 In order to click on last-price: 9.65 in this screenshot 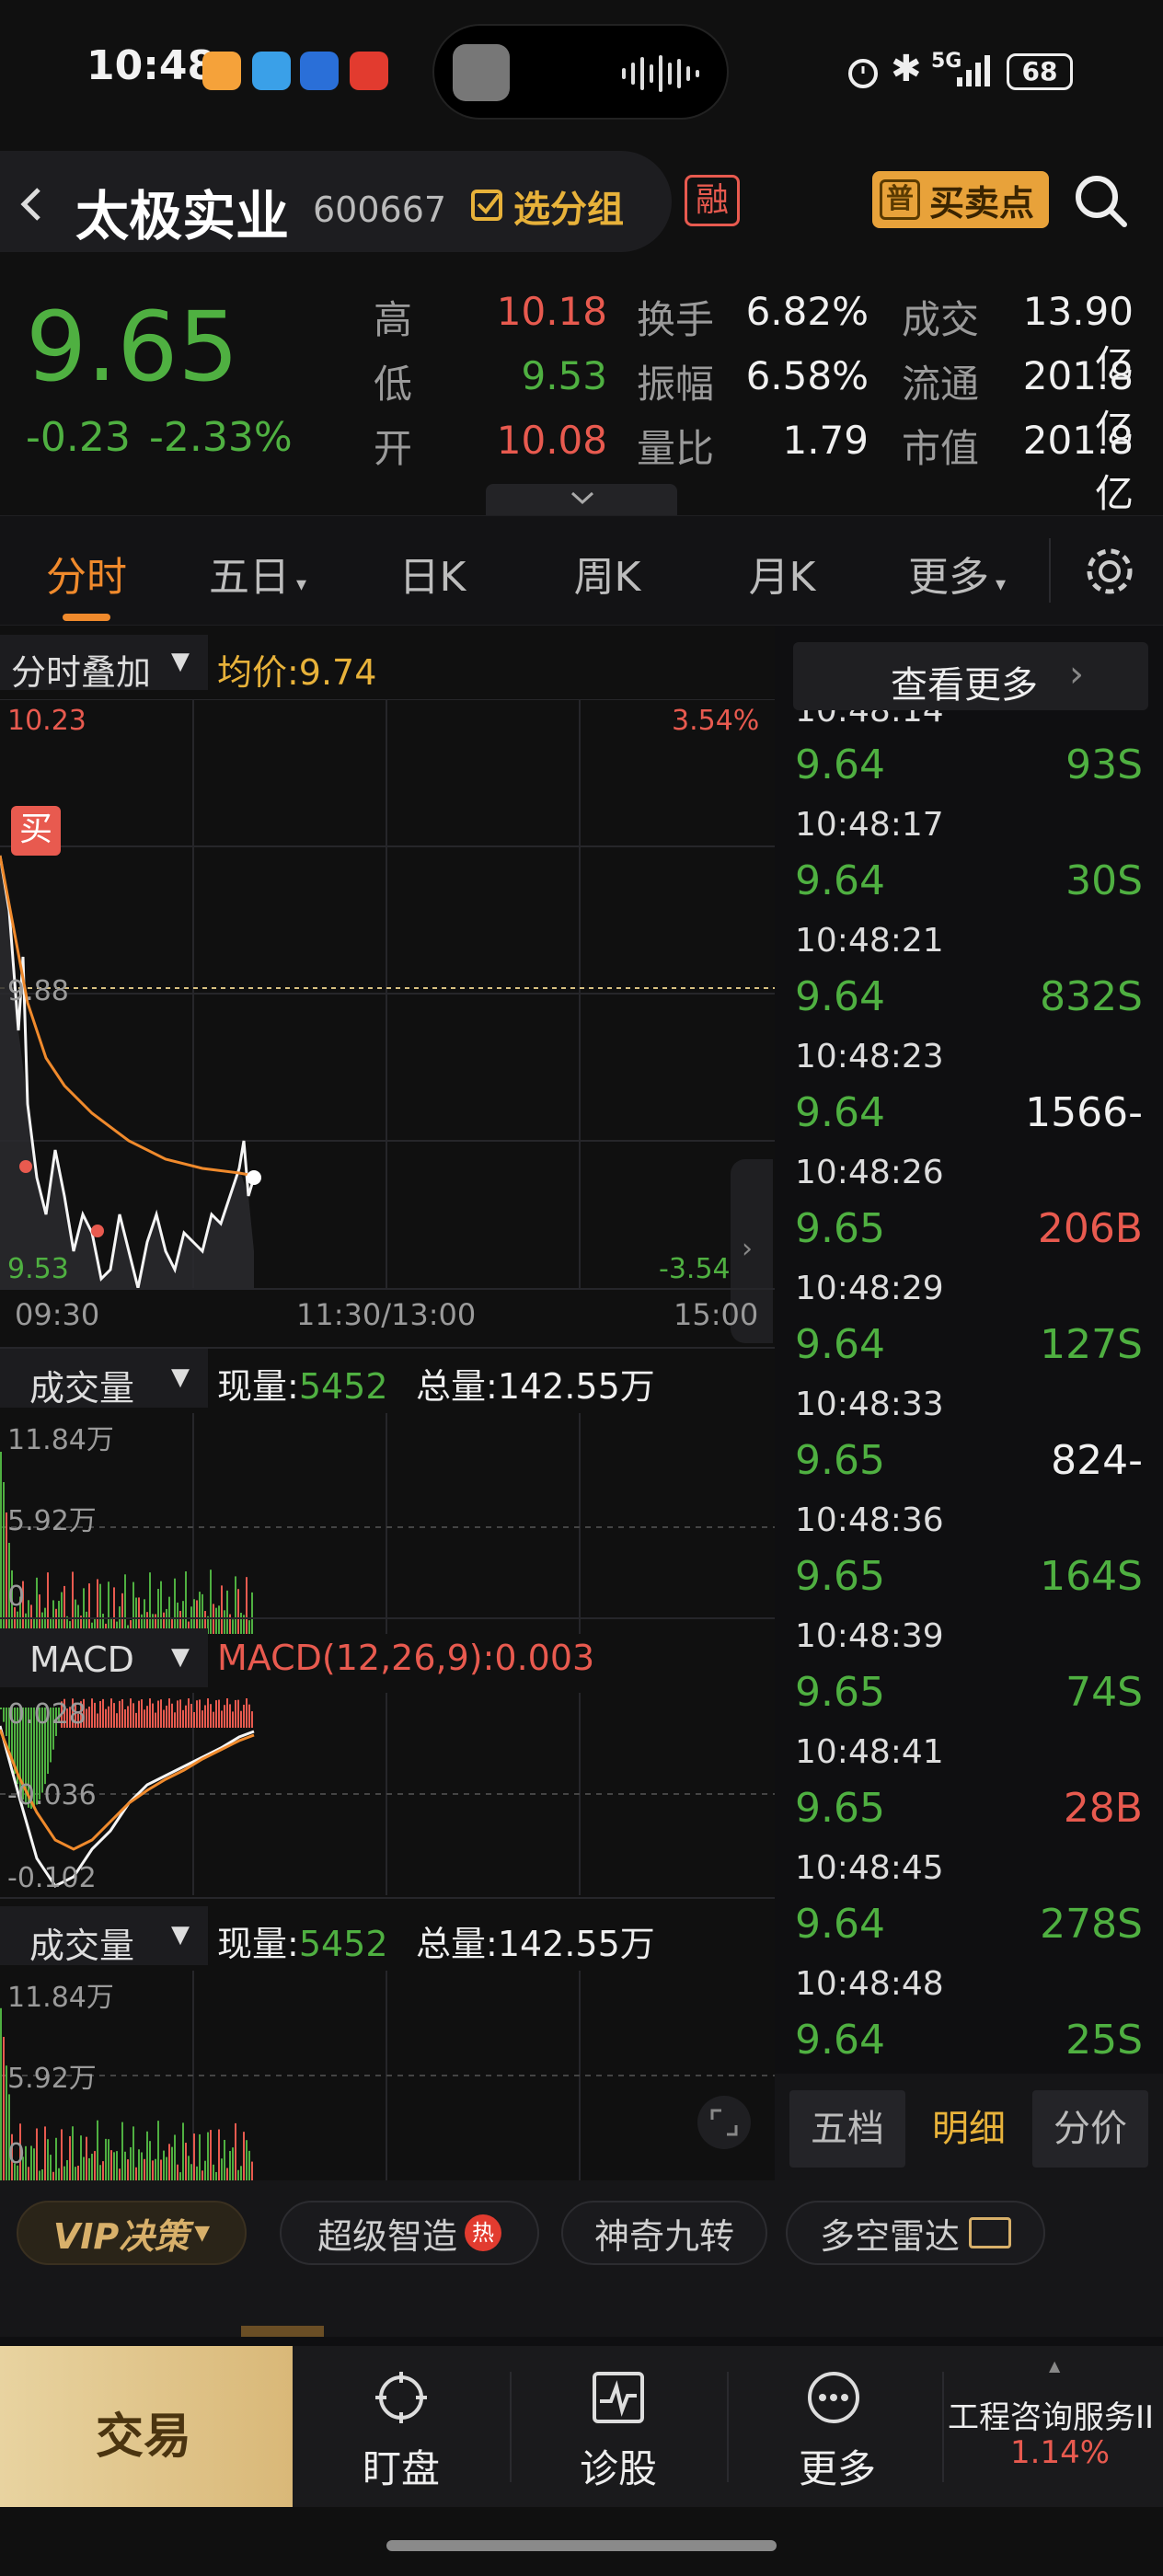, I will do `click(133, 347)`.